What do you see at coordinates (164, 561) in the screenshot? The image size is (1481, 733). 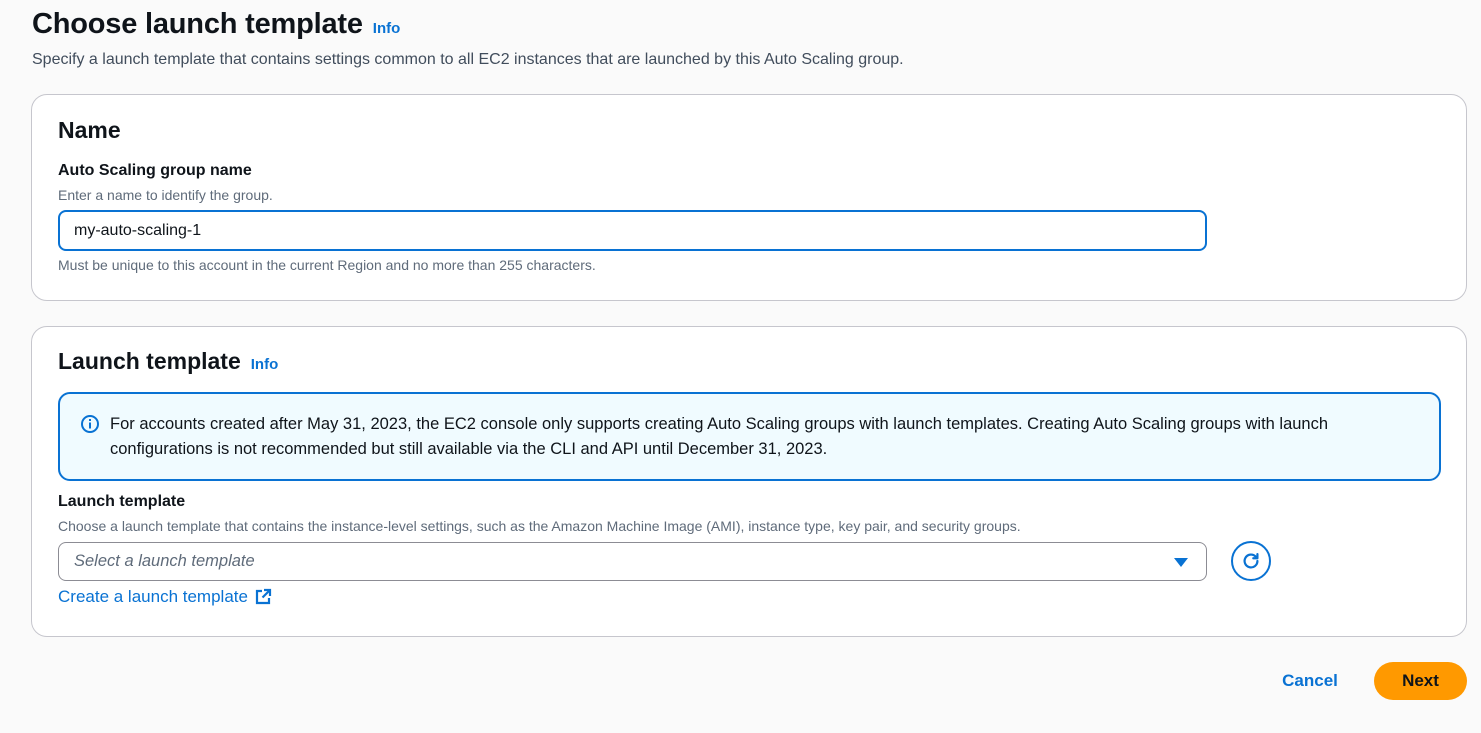 I see `select-placeholder: Select a launch template` at bounding box center [164, 561].